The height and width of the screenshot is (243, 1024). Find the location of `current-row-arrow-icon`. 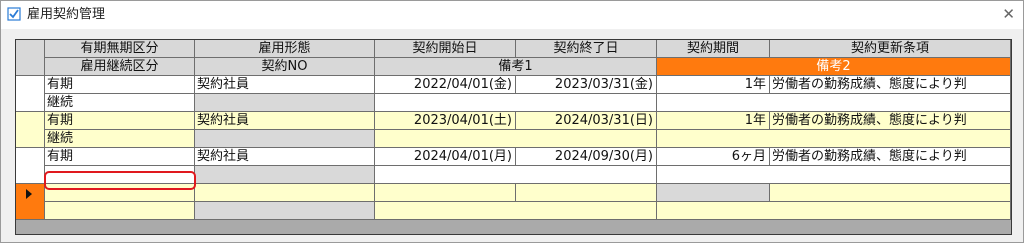

current-row-arrow-icon is located at coordinates (29, 194).